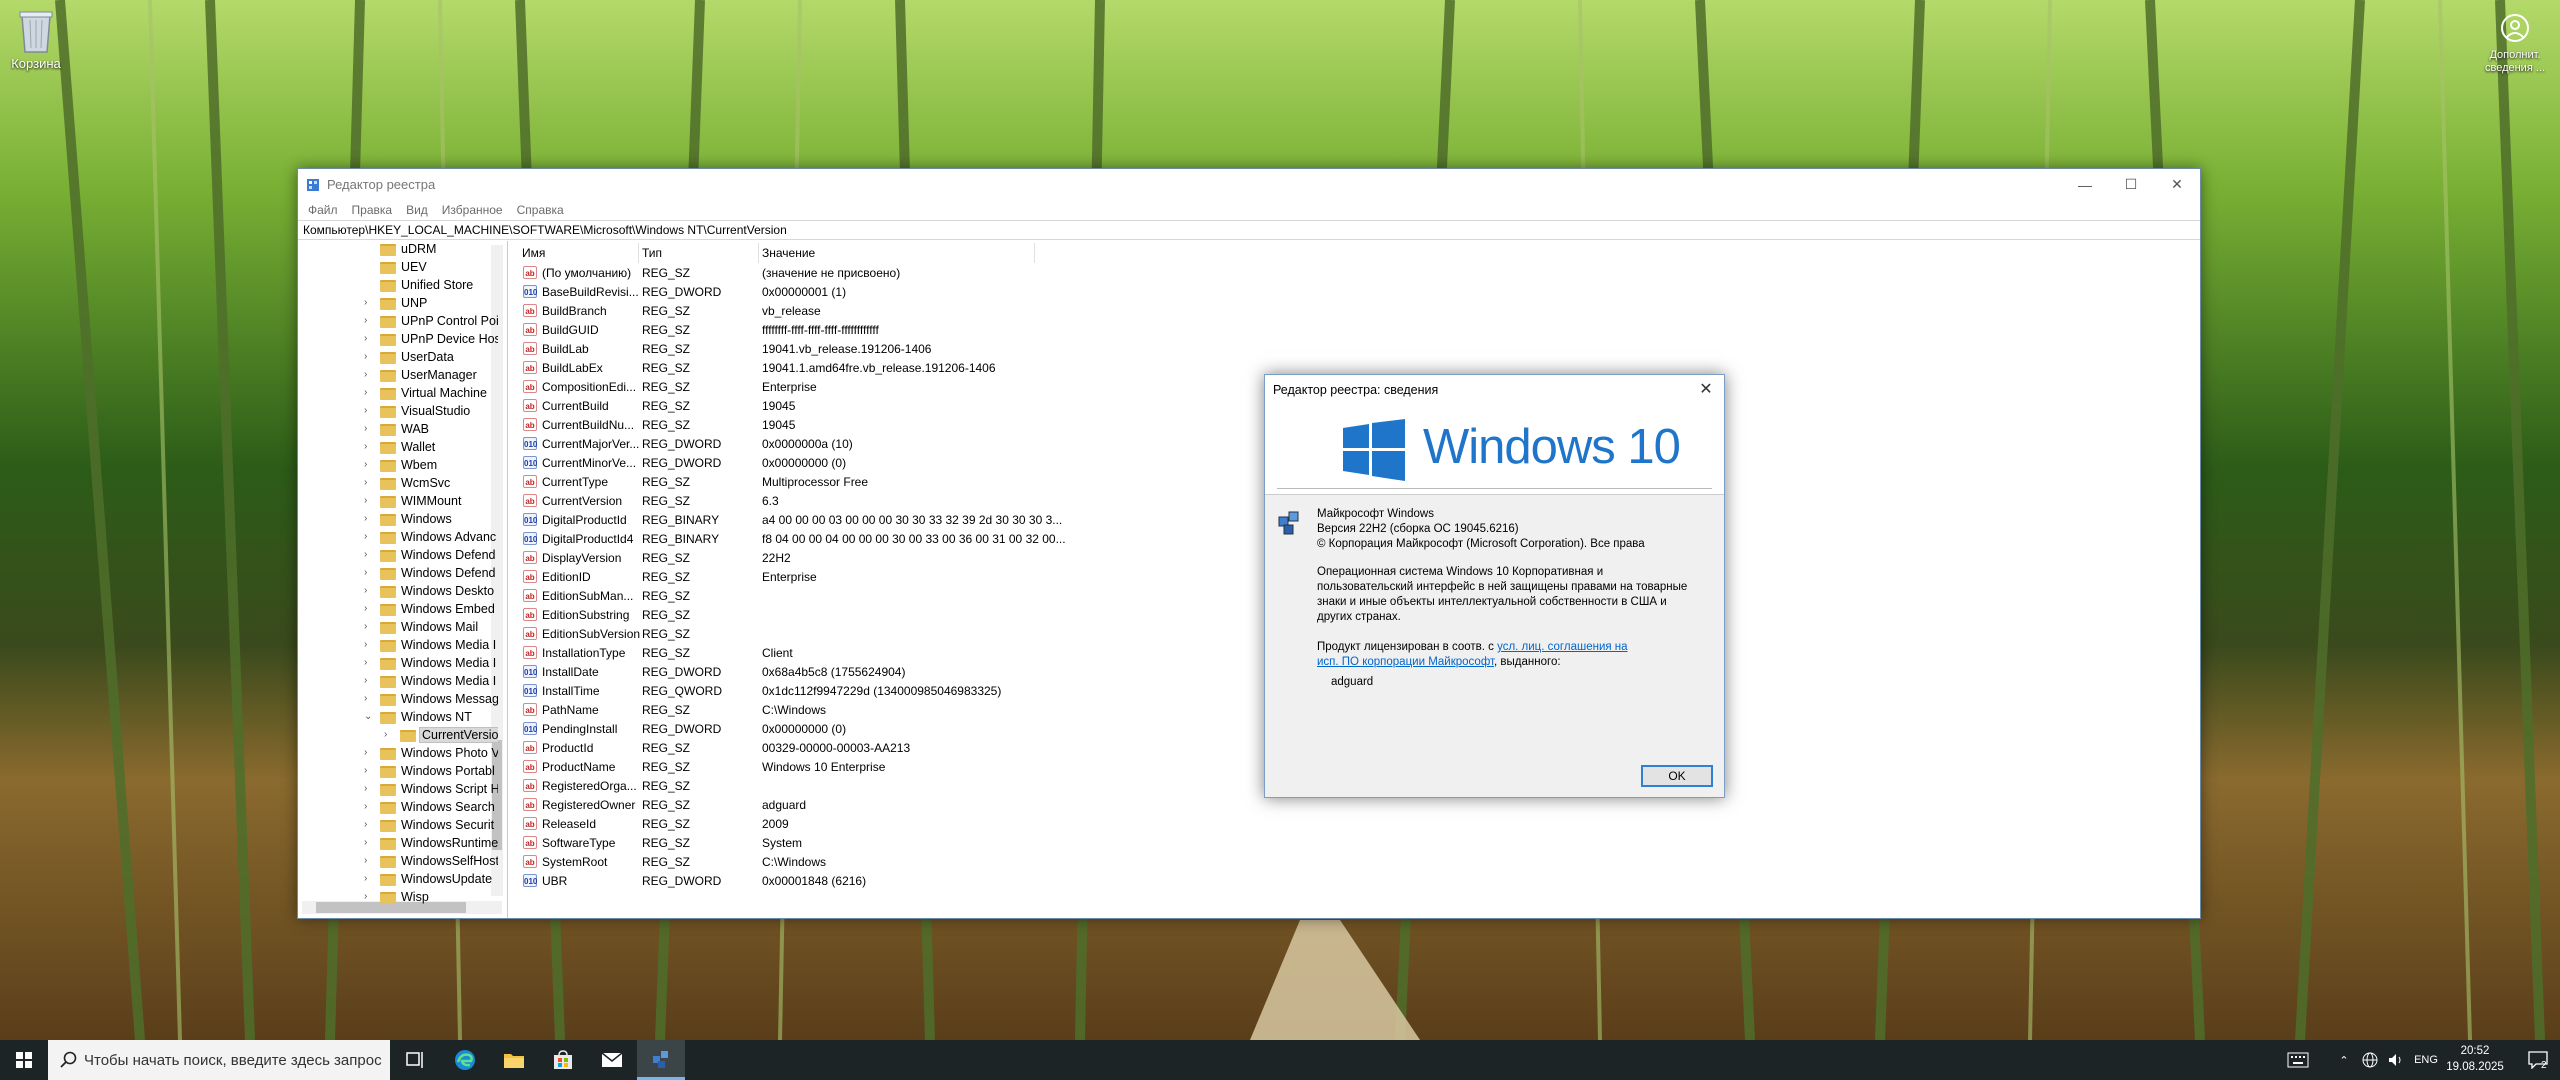  What do you see at coordinates (398, 538) in the screenshot?
I see `tree-node: › Windows Advanc` at bounding box center [398, 538].